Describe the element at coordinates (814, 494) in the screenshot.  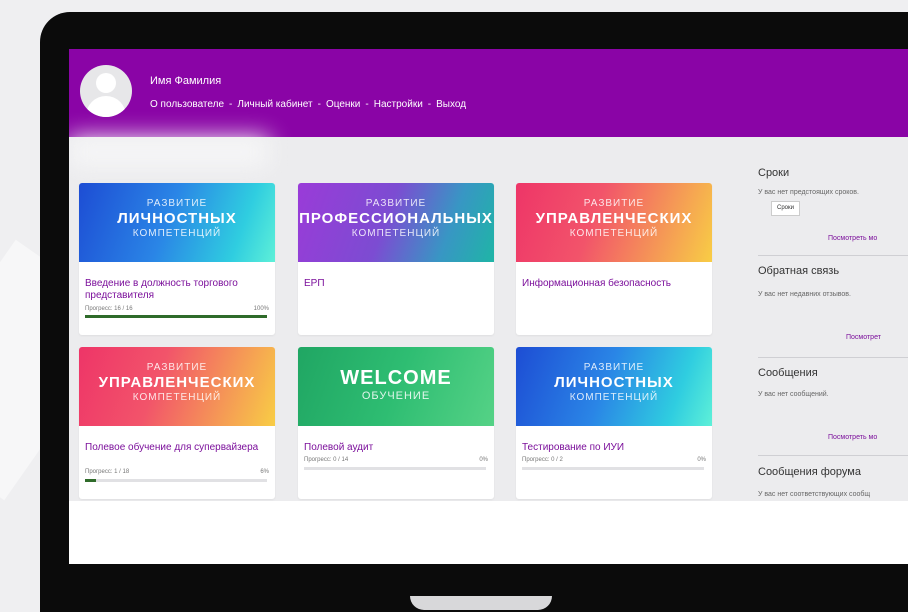
I see `forum-text: У вас нет соответствующих сообщ` at that location.